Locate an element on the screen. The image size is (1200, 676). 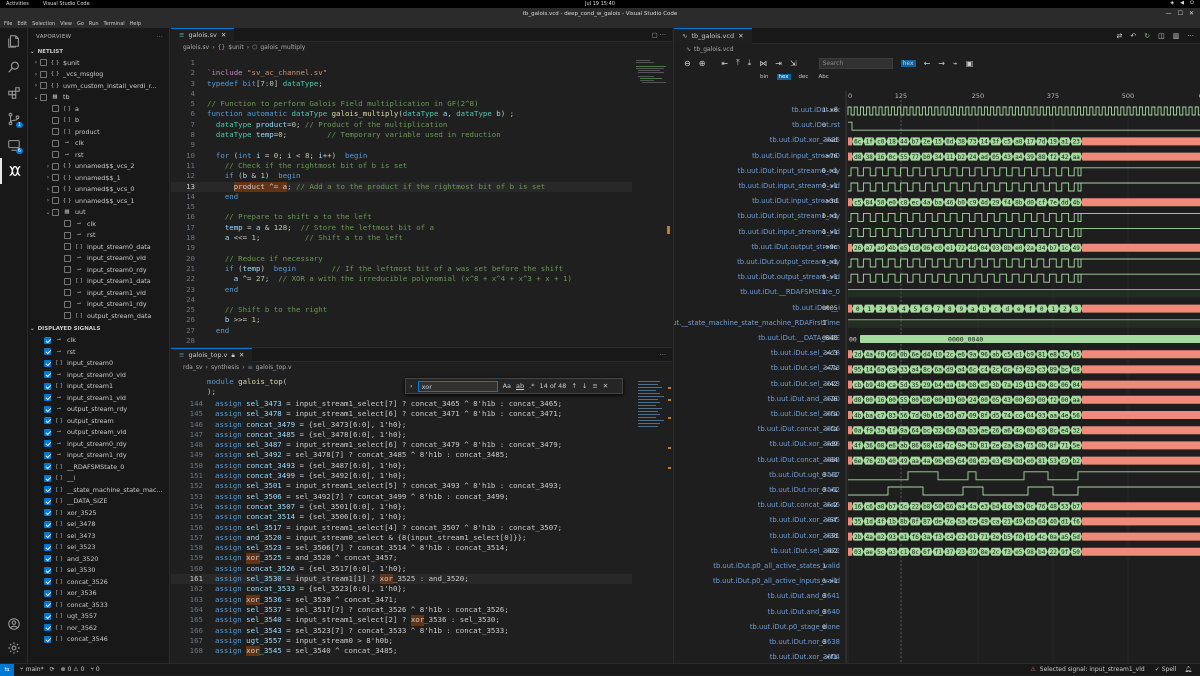
any-edge-icon: ⋈ is located at coordinates (763, 63).